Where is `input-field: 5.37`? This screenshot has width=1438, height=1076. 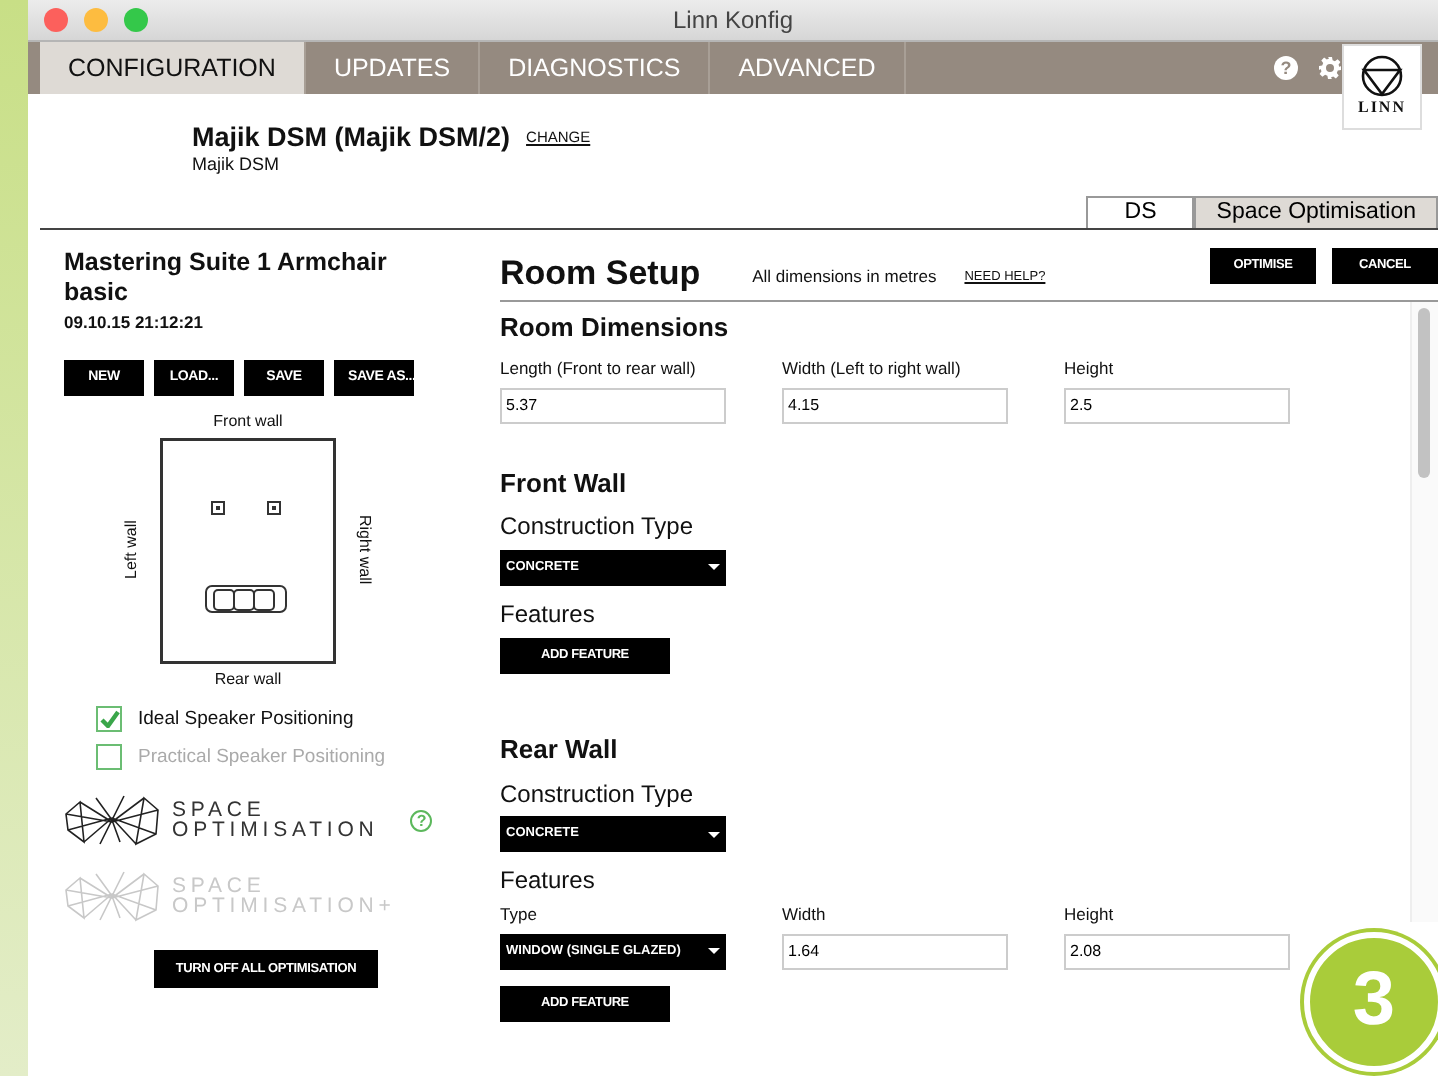
input-field: 5.37 is located at coordinates (613, 405).